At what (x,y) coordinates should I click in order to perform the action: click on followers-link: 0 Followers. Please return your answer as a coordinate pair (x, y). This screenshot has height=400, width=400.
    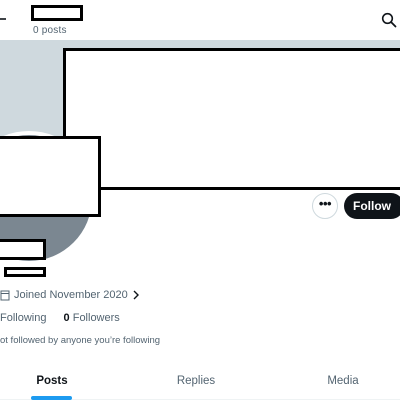
    Looking at the image, I should click on (92, 318).